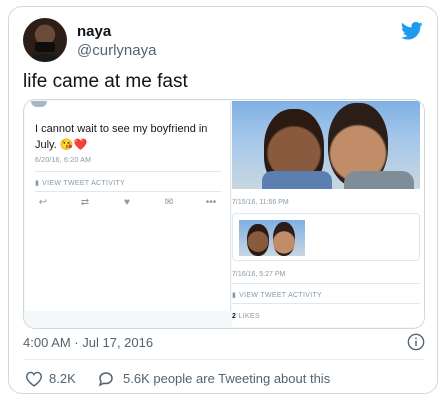 This screenshot has width=444, height=400. I want to click on more-icon: •••, so click(211, 202).